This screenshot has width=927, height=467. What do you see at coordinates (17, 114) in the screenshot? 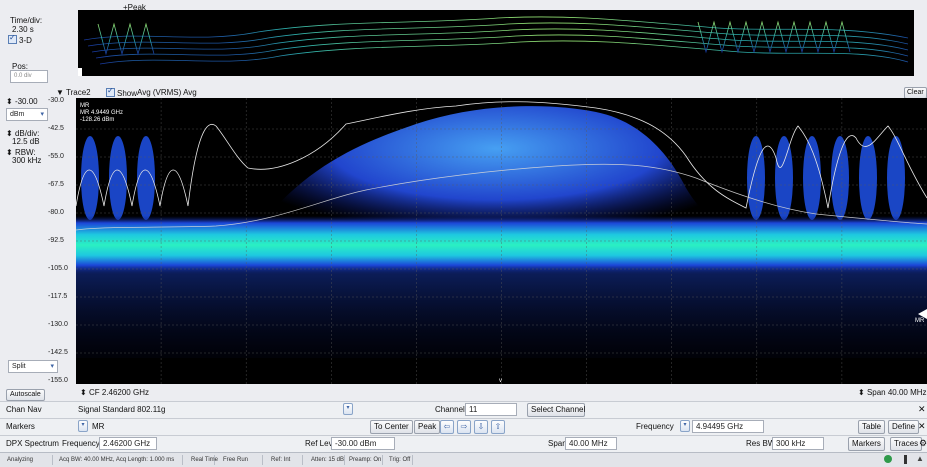
I see `unit-select-label: dBm` at bounding box center [17, 114].